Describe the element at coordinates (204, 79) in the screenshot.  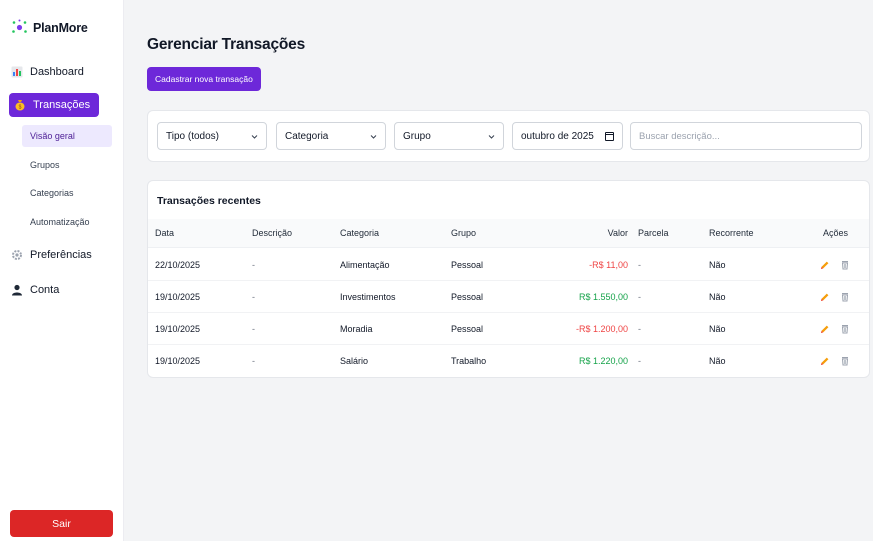
I see `new-transaction-button: Cadastrar nova transação` at that location.